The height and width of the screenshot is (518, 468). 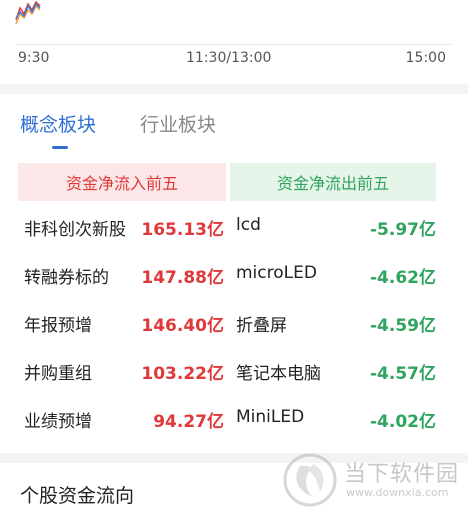 I want to click on outflow-top5-header: 资金净流出前五, so click(x=333, y=182).